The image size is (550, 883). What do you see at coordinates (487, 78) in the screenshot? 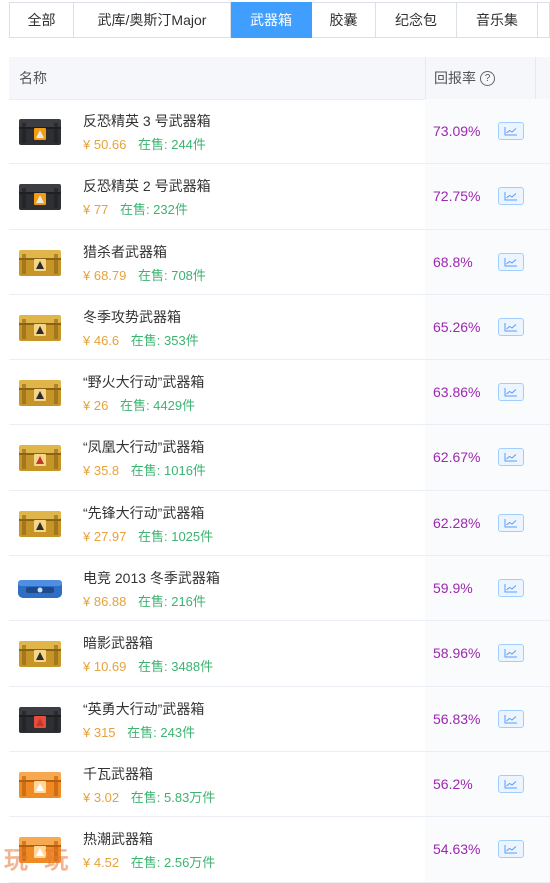
I see `question-circle-icon: ?` at bounding box center [487, 78].